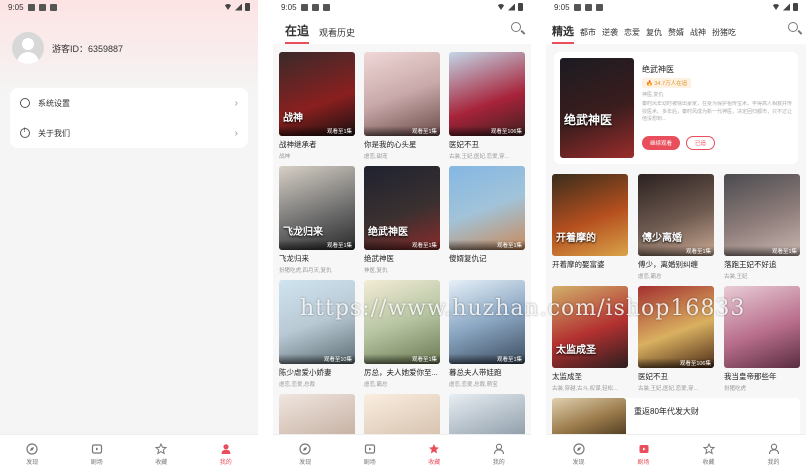  I want to click on drama-card: 观看至1集 暮总夫人带娃跑 虐恋,恋爱,总裁,萌宝, so click(487, 334).